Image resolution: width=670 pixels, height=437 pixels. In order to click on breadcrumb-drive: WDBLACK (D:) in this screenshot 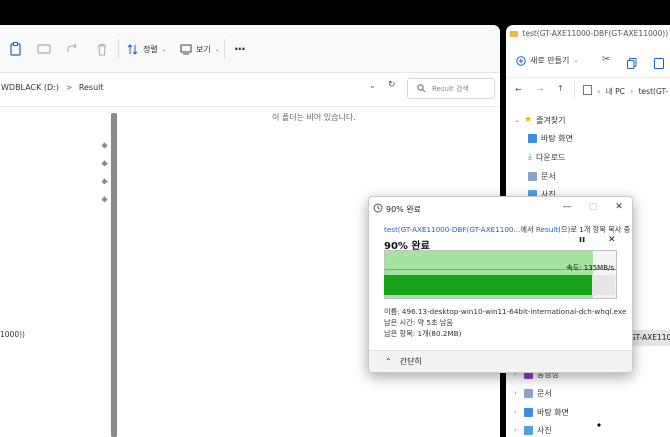, I will do `click(30, 87)`.